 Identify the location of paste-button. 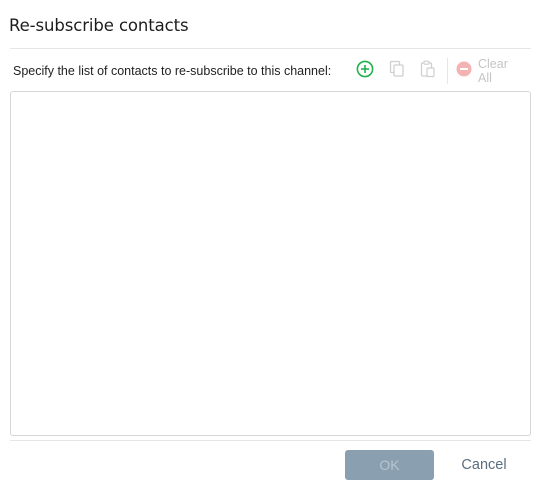
(428, 71).